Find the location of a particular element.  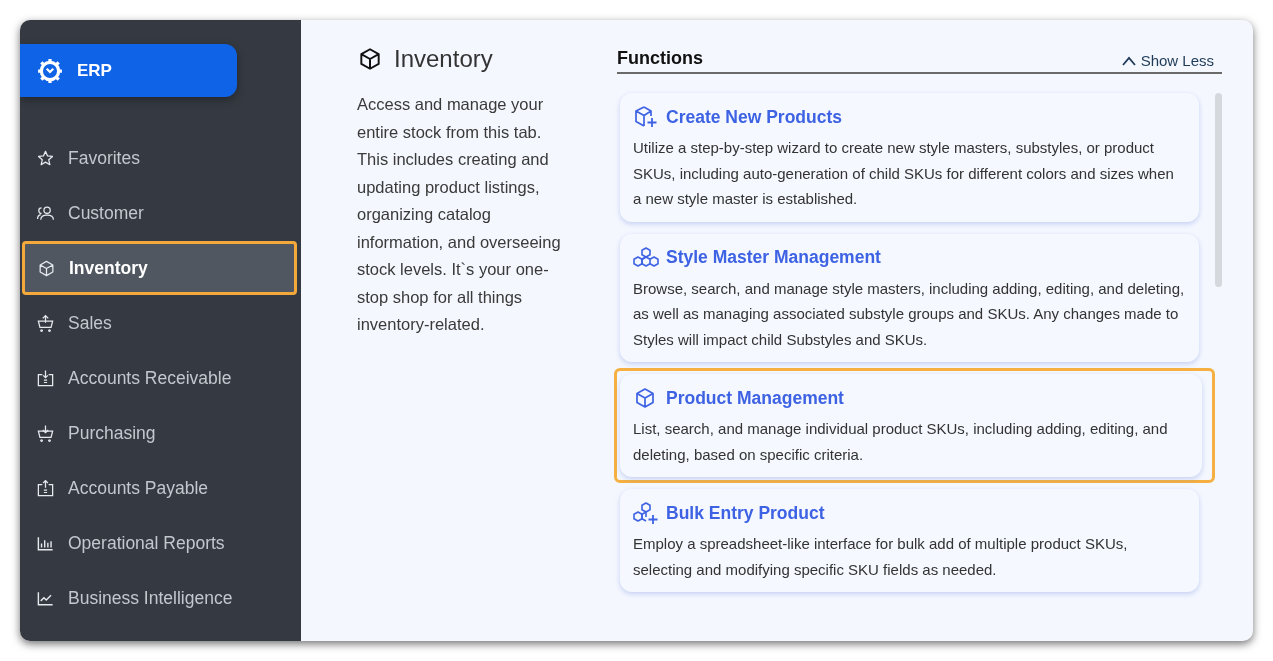

sidebar-item: Operational Reports is located at coordinates (158, 543).